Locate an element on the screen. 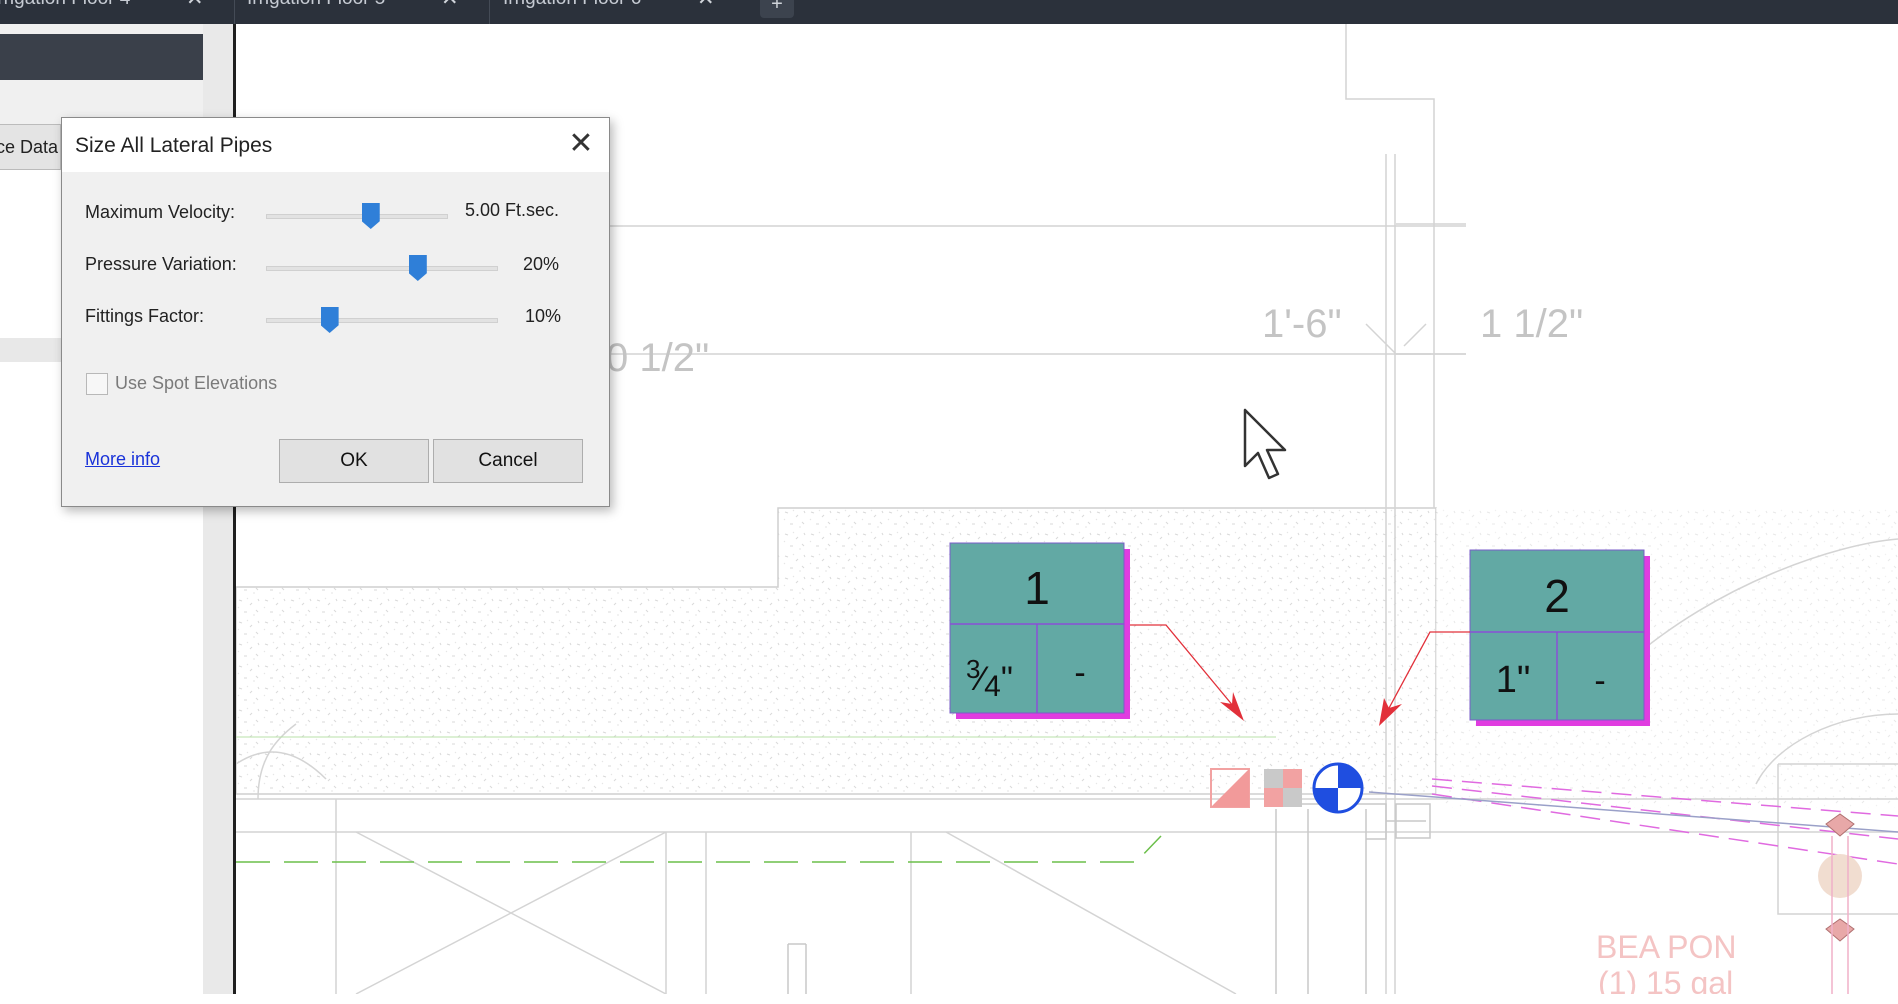 Image resolution: width=1898 pixels, height=1004 pixels. panel-list-row is located at coordinates (35, 350).